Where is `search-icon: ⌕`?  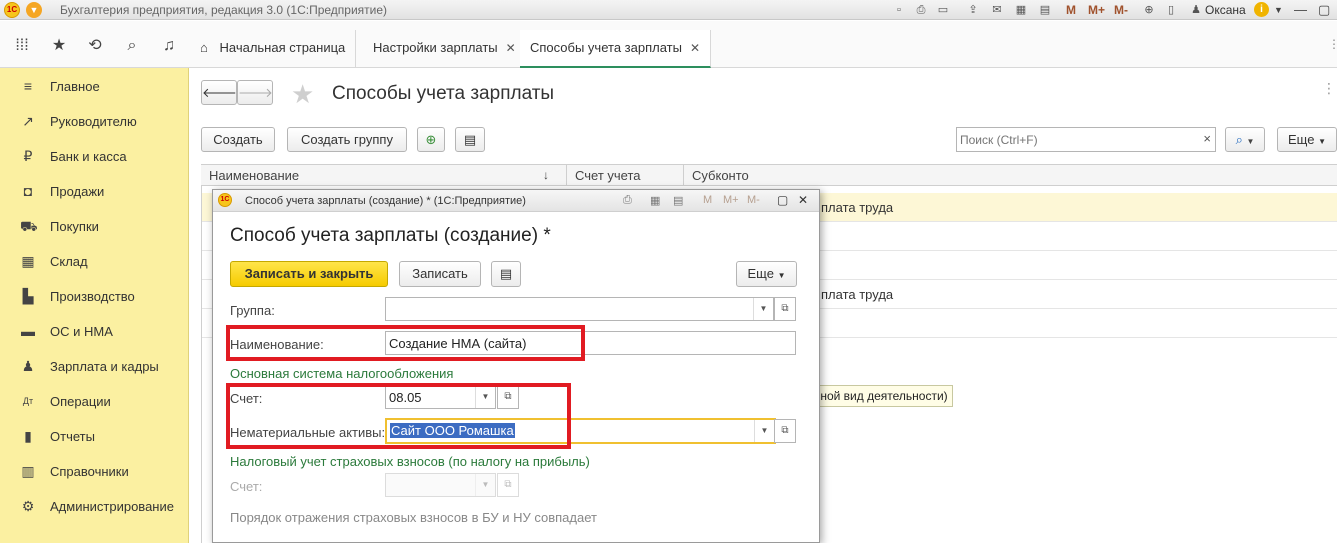 search-icon: ⌕ is located at coordinates (132, 46).